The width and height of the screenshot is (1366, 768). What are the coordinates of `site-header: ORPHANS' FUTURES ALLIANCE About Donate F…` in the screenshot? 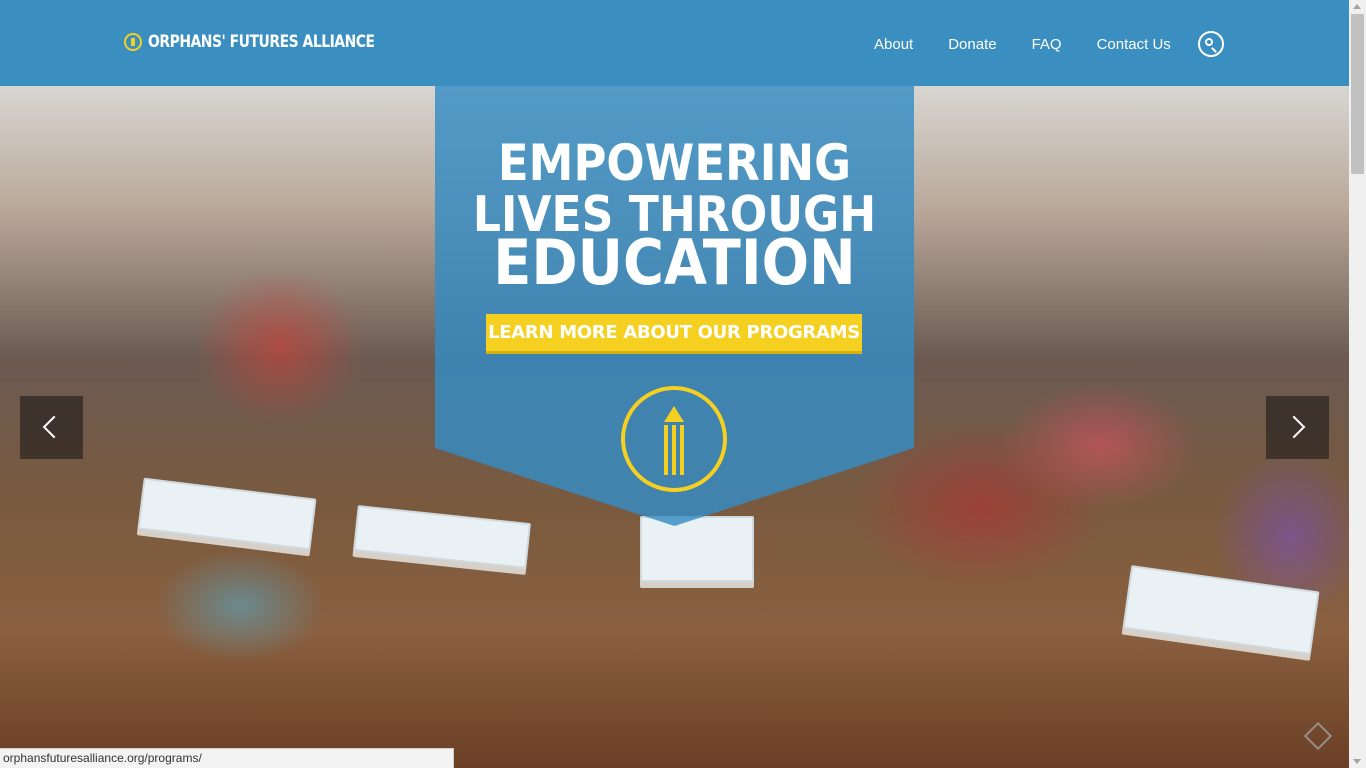 It's located at (674, 43).